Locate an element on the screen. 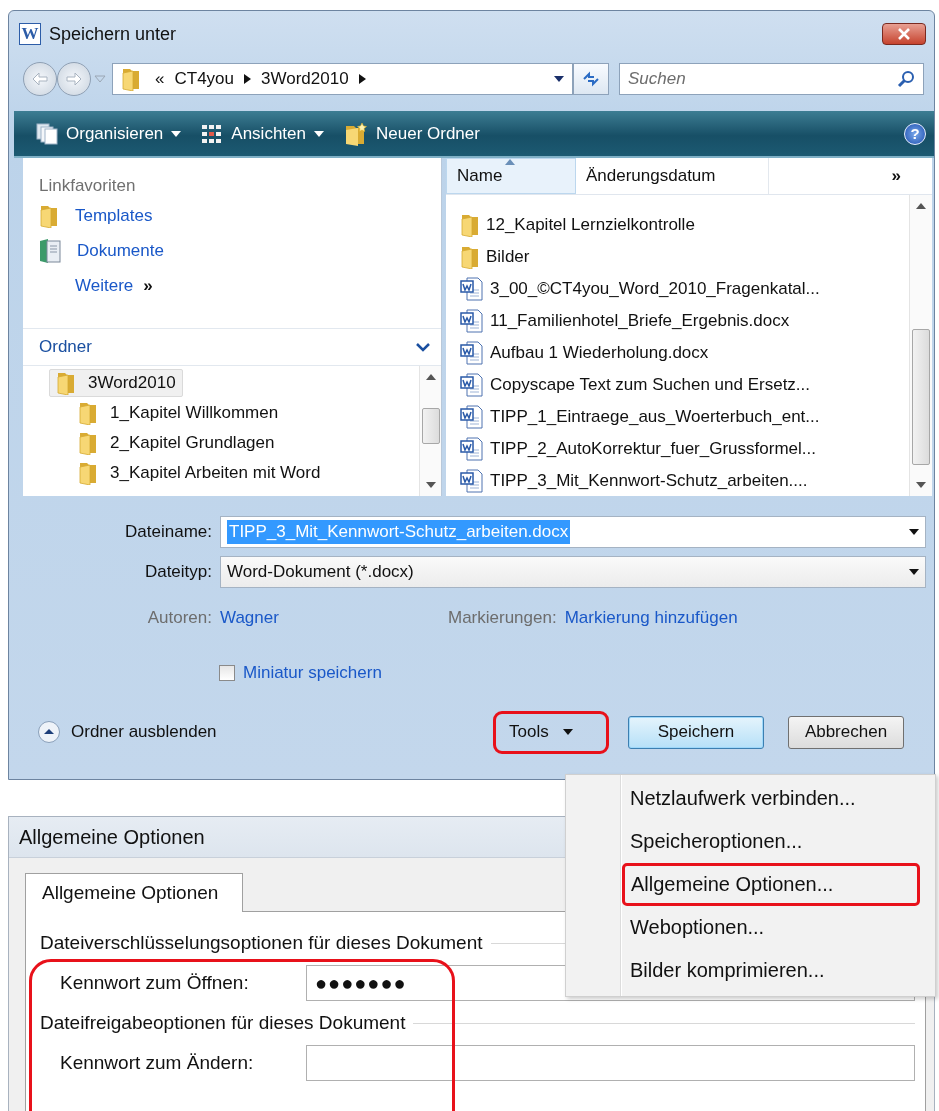 The height and width of the screenshot is (1111, 939). field-label: Kennwort zum Ändern: is located at coordinates (157, 1063).